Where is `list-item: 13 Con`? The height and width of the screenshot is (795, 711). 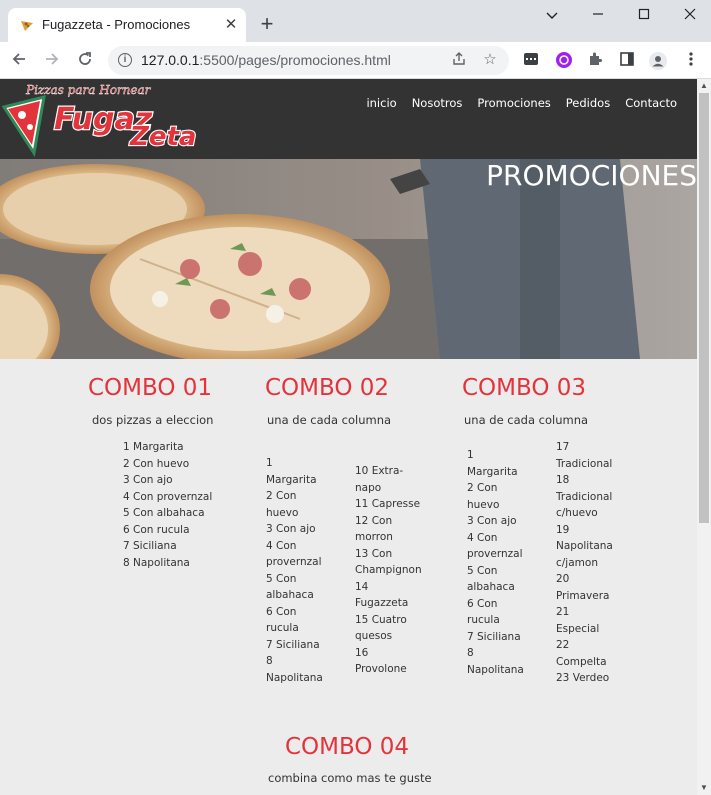 list-item: 13 Con is located at coordinates (374, 553).